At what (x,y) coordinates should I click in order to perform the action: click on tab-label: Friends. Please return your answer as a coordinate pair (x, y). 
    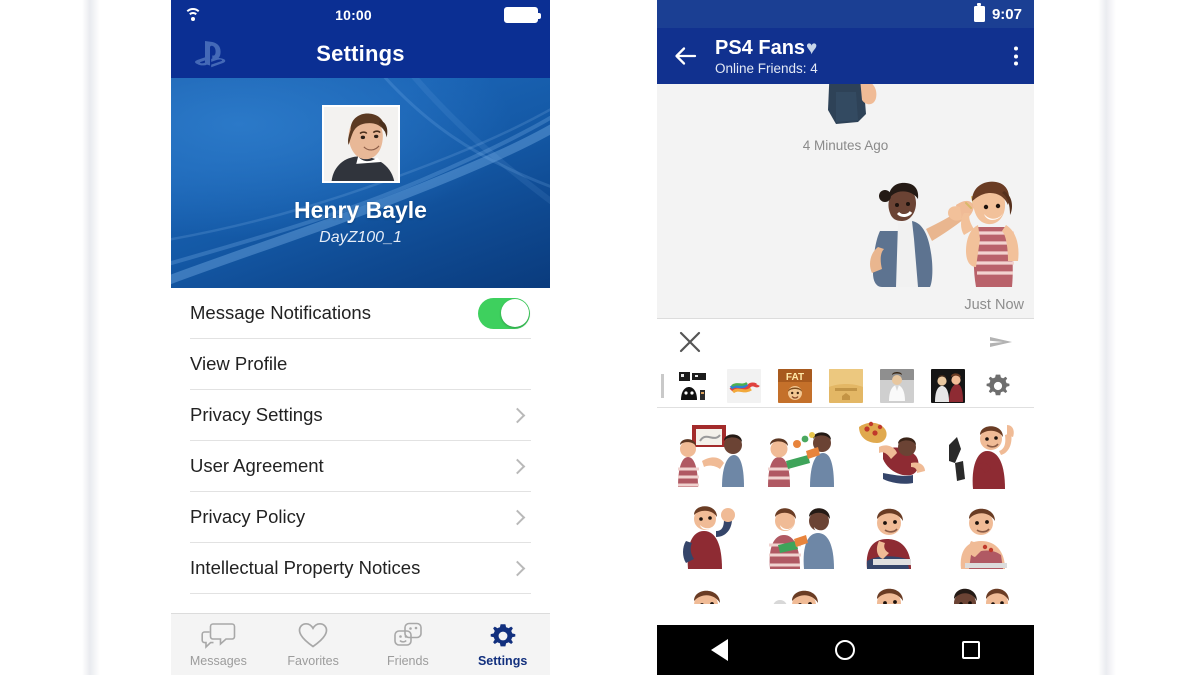
    Looking at the image, I should click on (408, 661).